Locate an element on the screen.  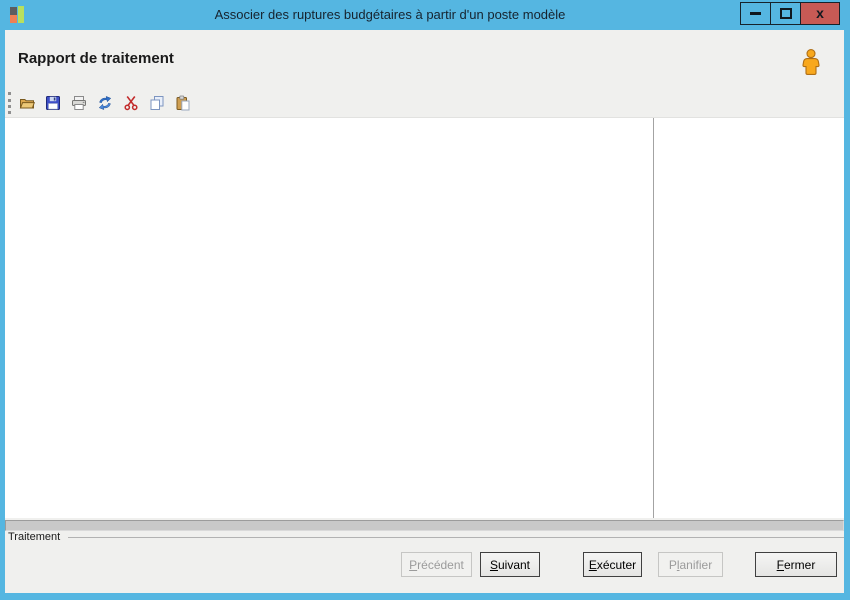
minimize-button is located at coordinates (755, 13).